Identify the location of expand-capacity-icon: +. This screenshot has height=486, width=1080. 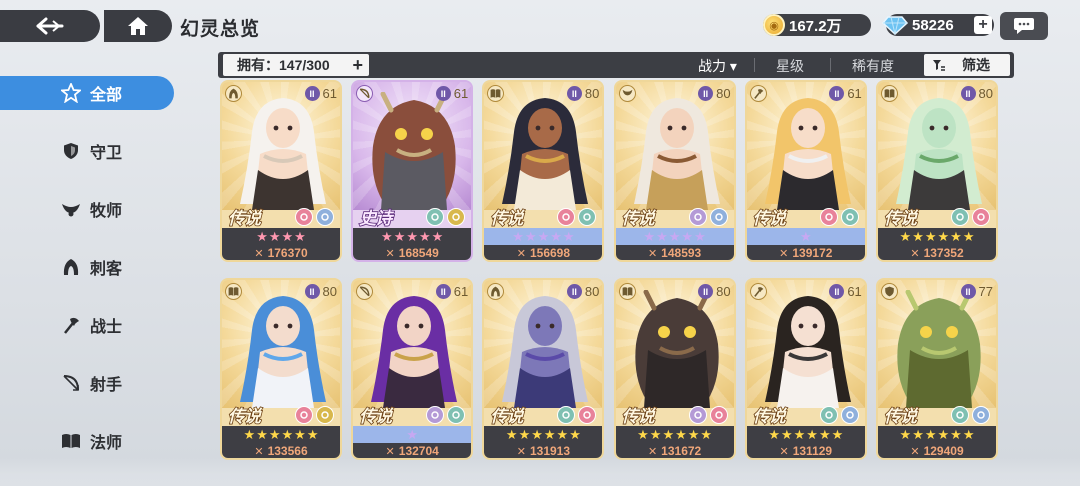
(357, 65).